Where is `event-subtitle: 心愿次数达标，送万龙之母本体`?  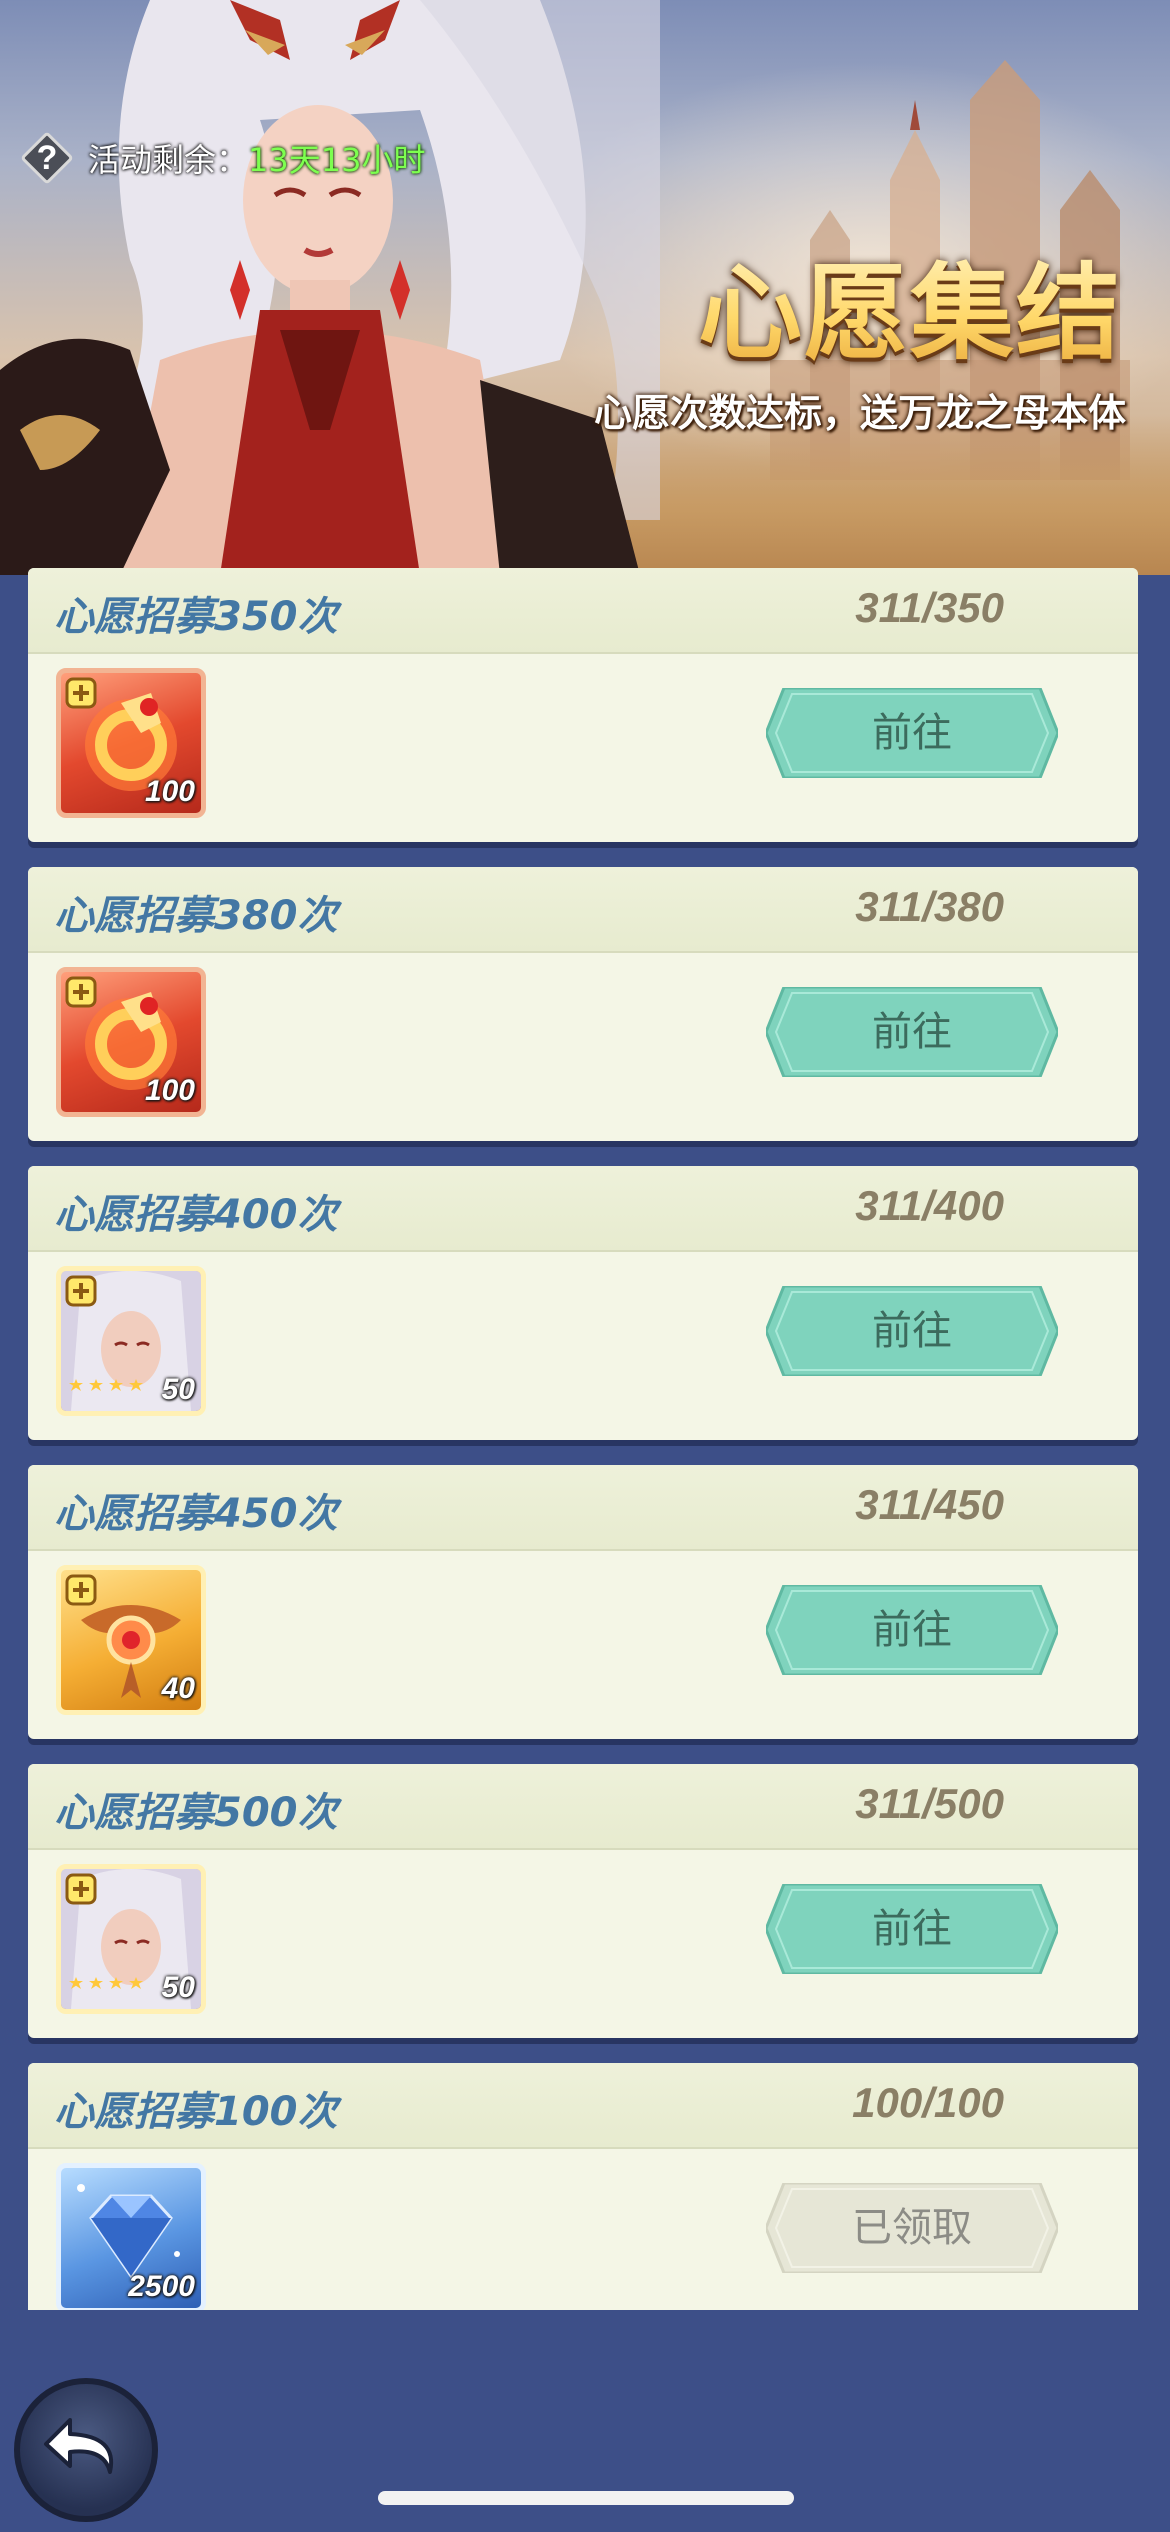 event-subtitle: 心愿次数达标，送万龙之母本体 is located at coordinates (859, 413).